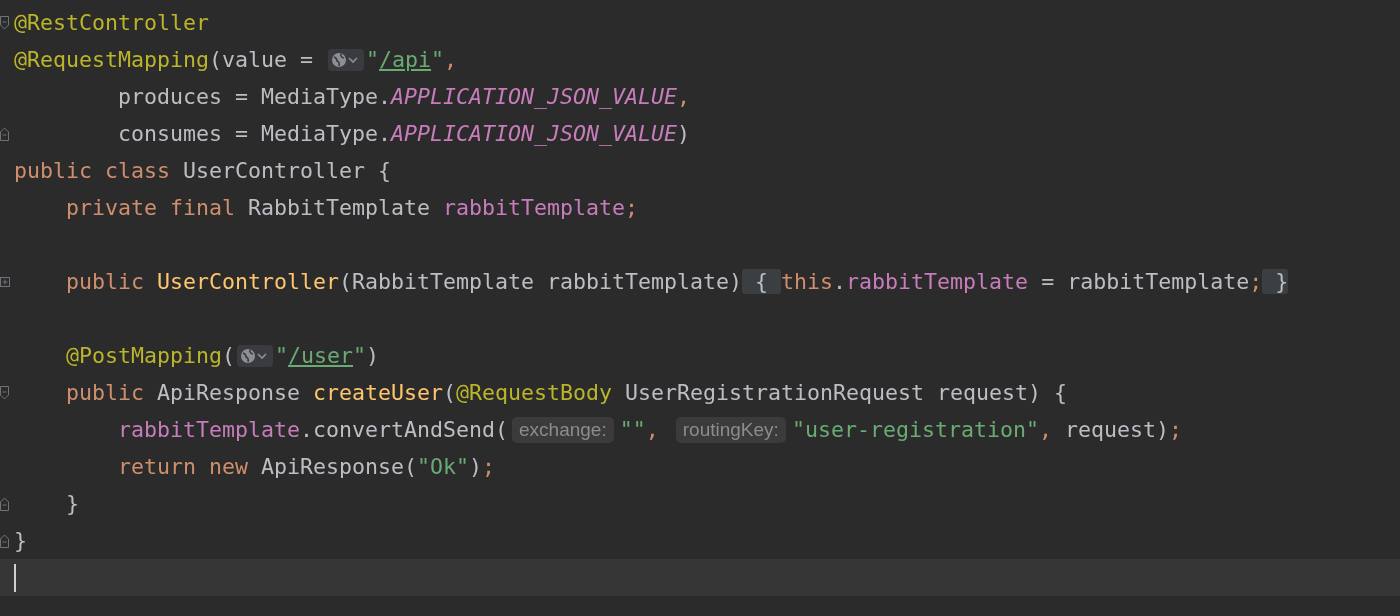  What do you see at coordinates (443, 466) in the screenshot?
I see `string-literal: "Ok"` at bounding box center [443, 466].